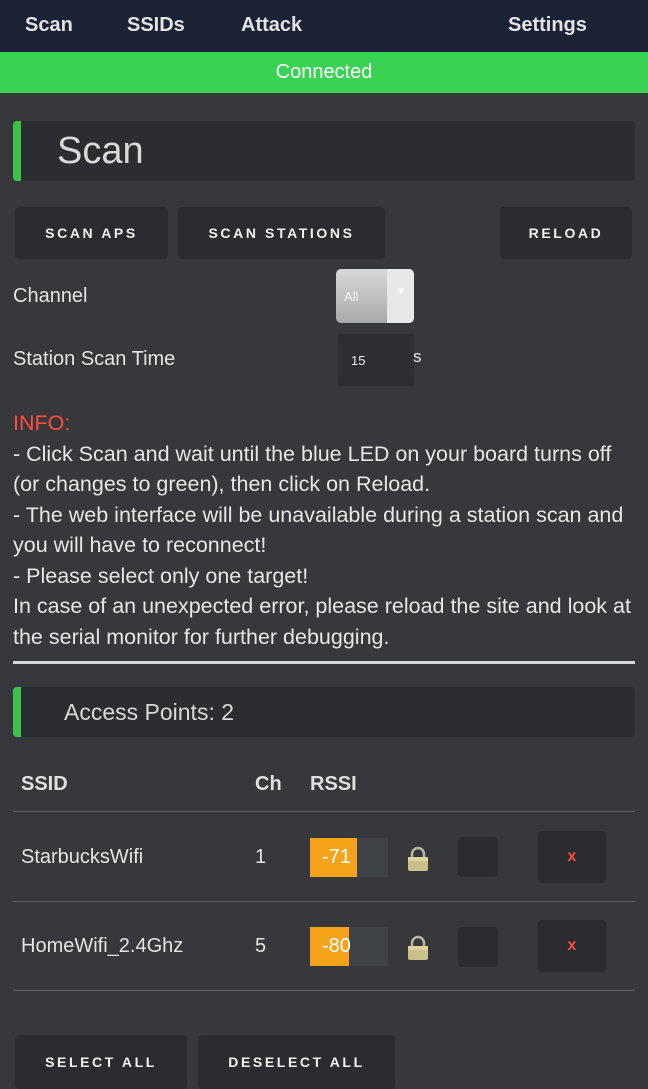 The width and height of the screenshot is (648, 1089). I want to click on channel-select: All ▼, so click(375, 296).